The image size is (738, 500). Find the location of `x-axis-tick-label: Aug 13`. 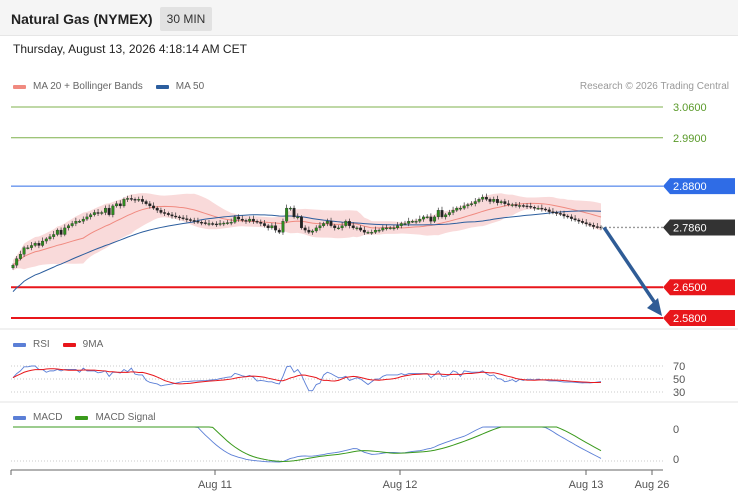

x-axis-tick-label: Aug 13 is located at coordinates (586, 485).